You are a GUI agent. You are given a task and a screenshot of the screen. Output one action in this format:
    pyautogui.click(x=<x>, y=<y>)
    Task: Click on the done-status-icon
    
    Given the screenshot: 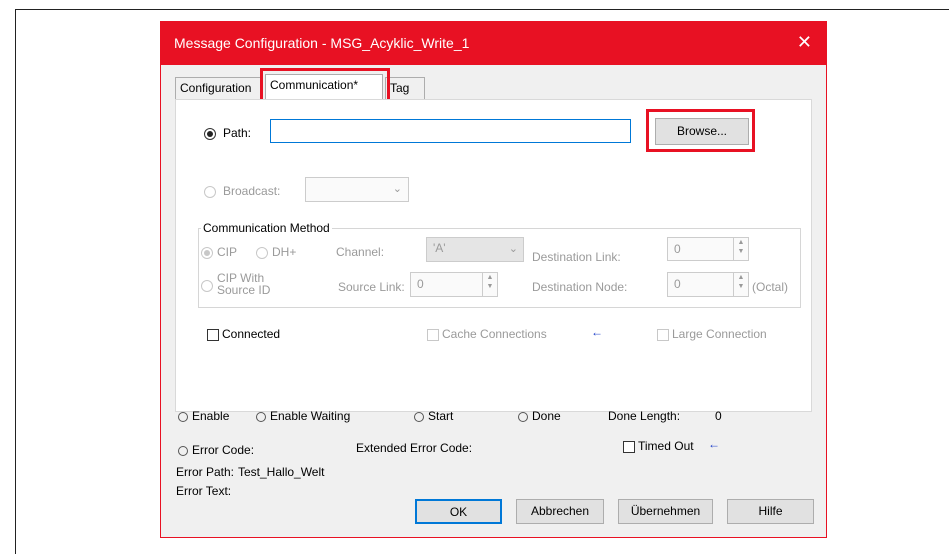 What is the action you would take?
    pyautogui.click(x=523, y=417)
    